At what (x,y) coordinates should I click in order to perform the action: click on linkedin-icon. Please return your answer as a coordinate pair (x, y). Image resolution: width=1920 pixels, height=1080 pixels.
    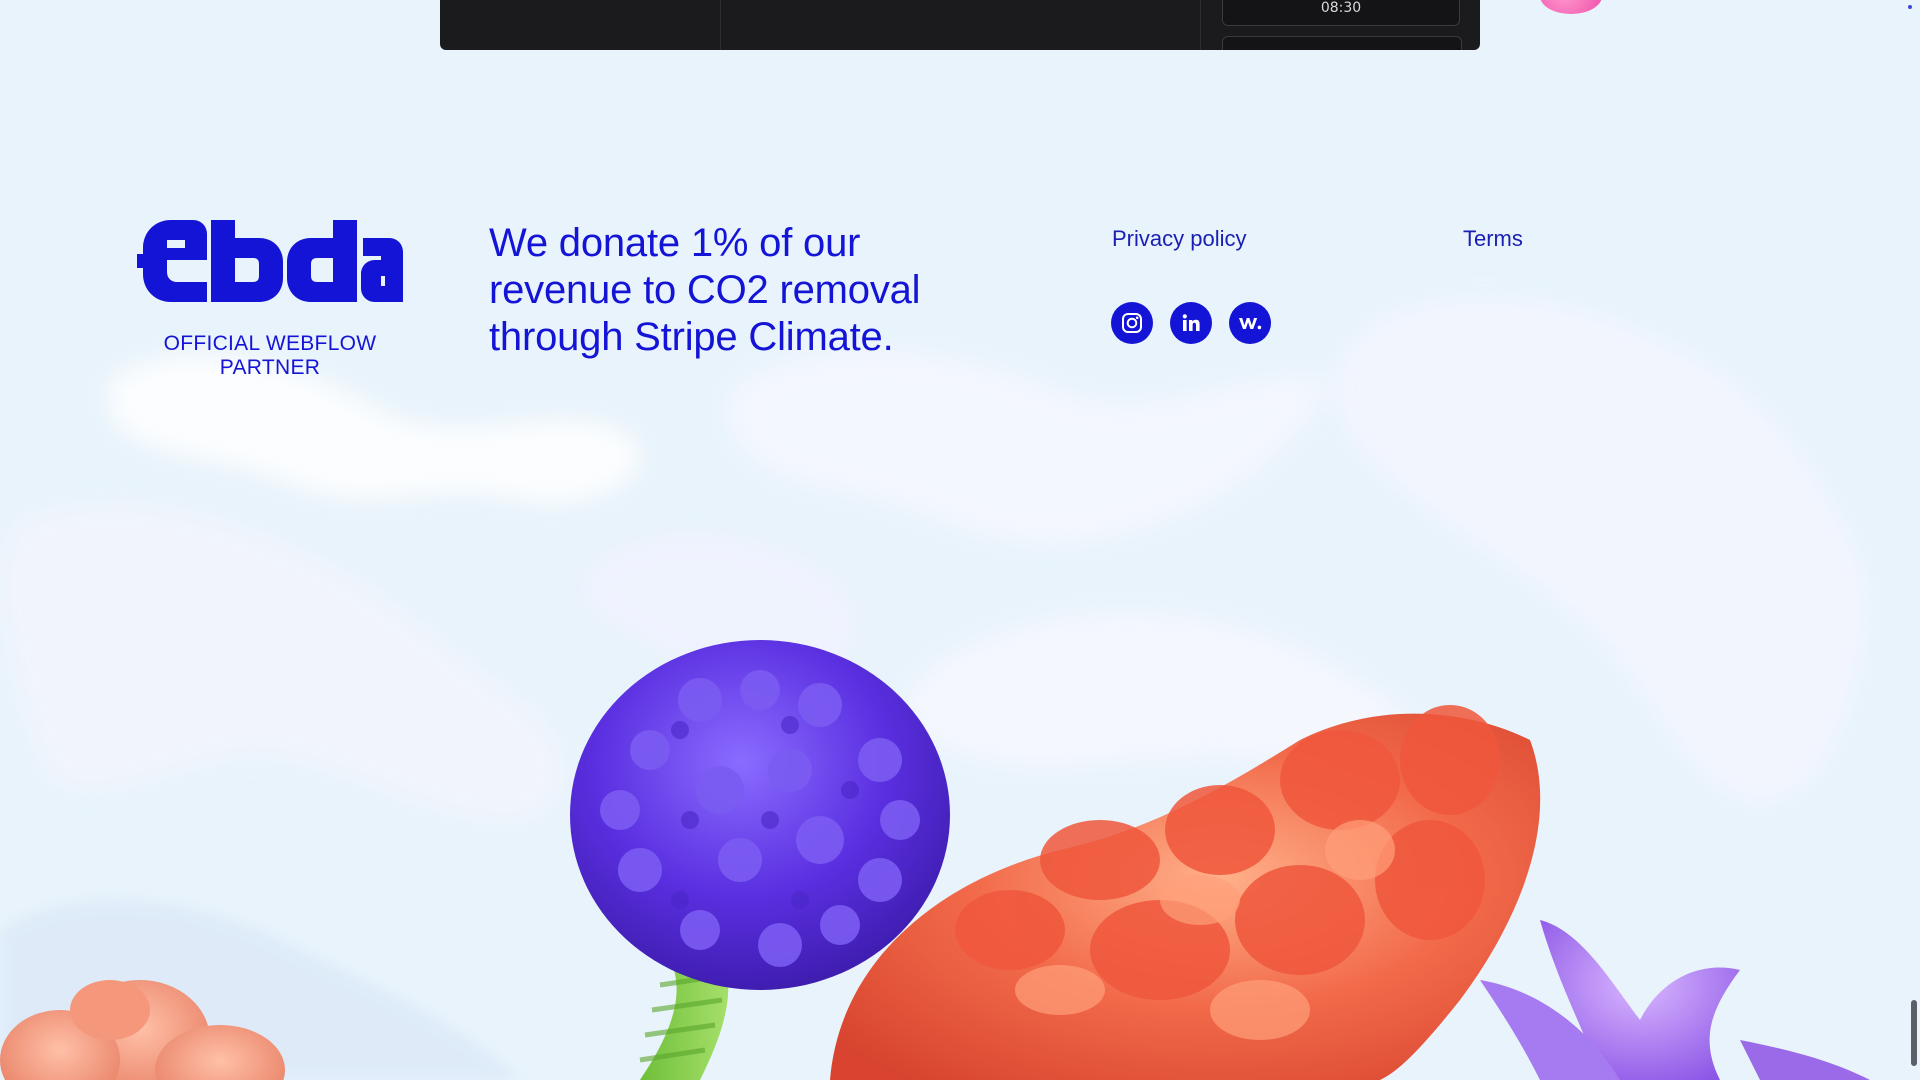
    Looking at the image, I should click on (1191, 322).